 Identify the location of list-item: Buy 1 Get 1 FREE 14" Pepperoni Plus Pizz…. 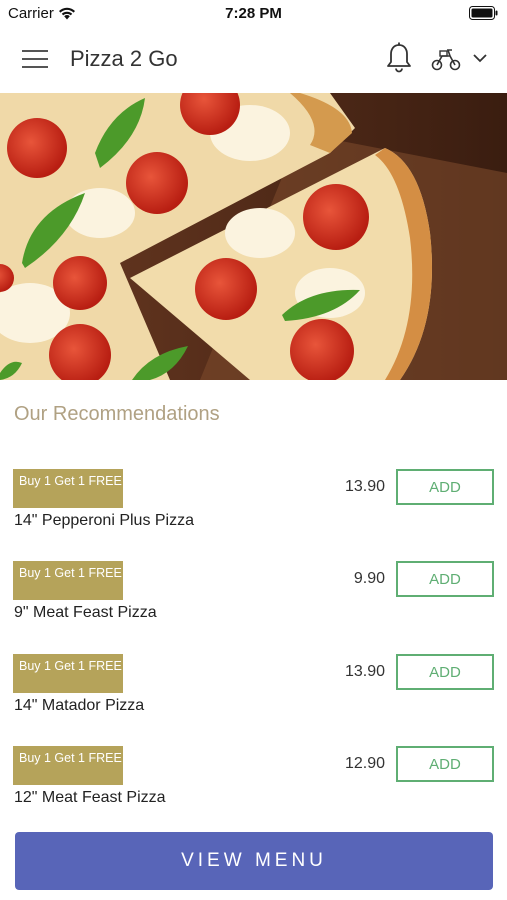
(253, 509).